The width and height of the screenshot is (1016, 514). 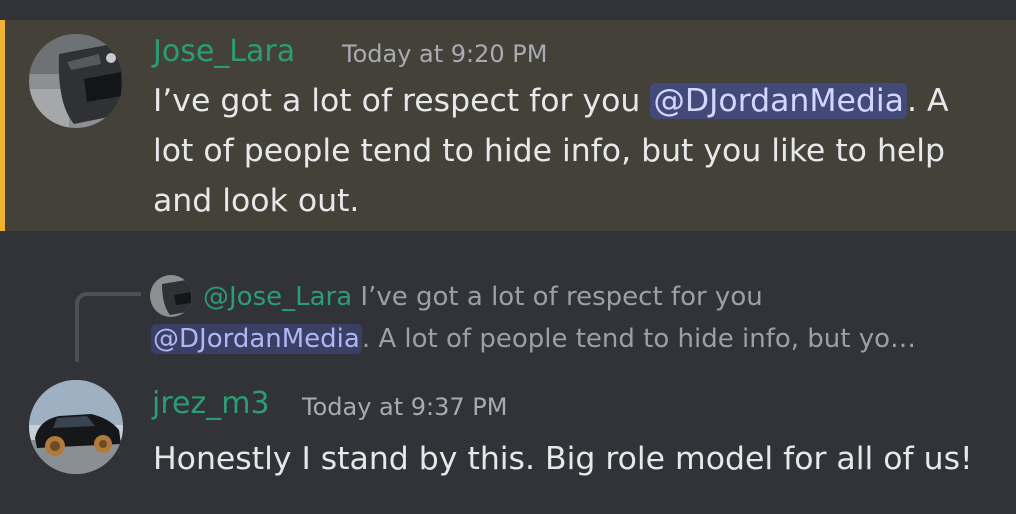 What do you see at coordinates (445, 54) in the screenshot?
I see `message-timestamp: Today at 9:20 PM` at bounding box center [445, 54].